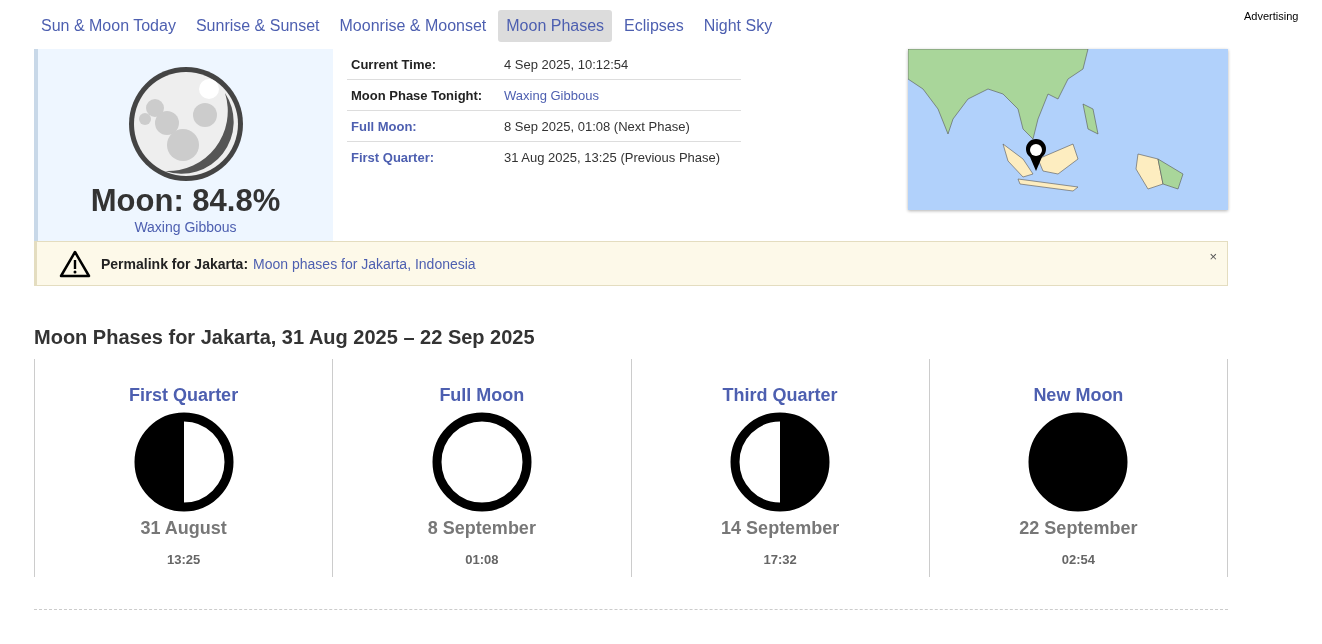 This screenshot has height=644, width=1322. Describe the element at coordinates (1078, 395) in the screenshot. I see `phase-name-link: New Moon` at that location.